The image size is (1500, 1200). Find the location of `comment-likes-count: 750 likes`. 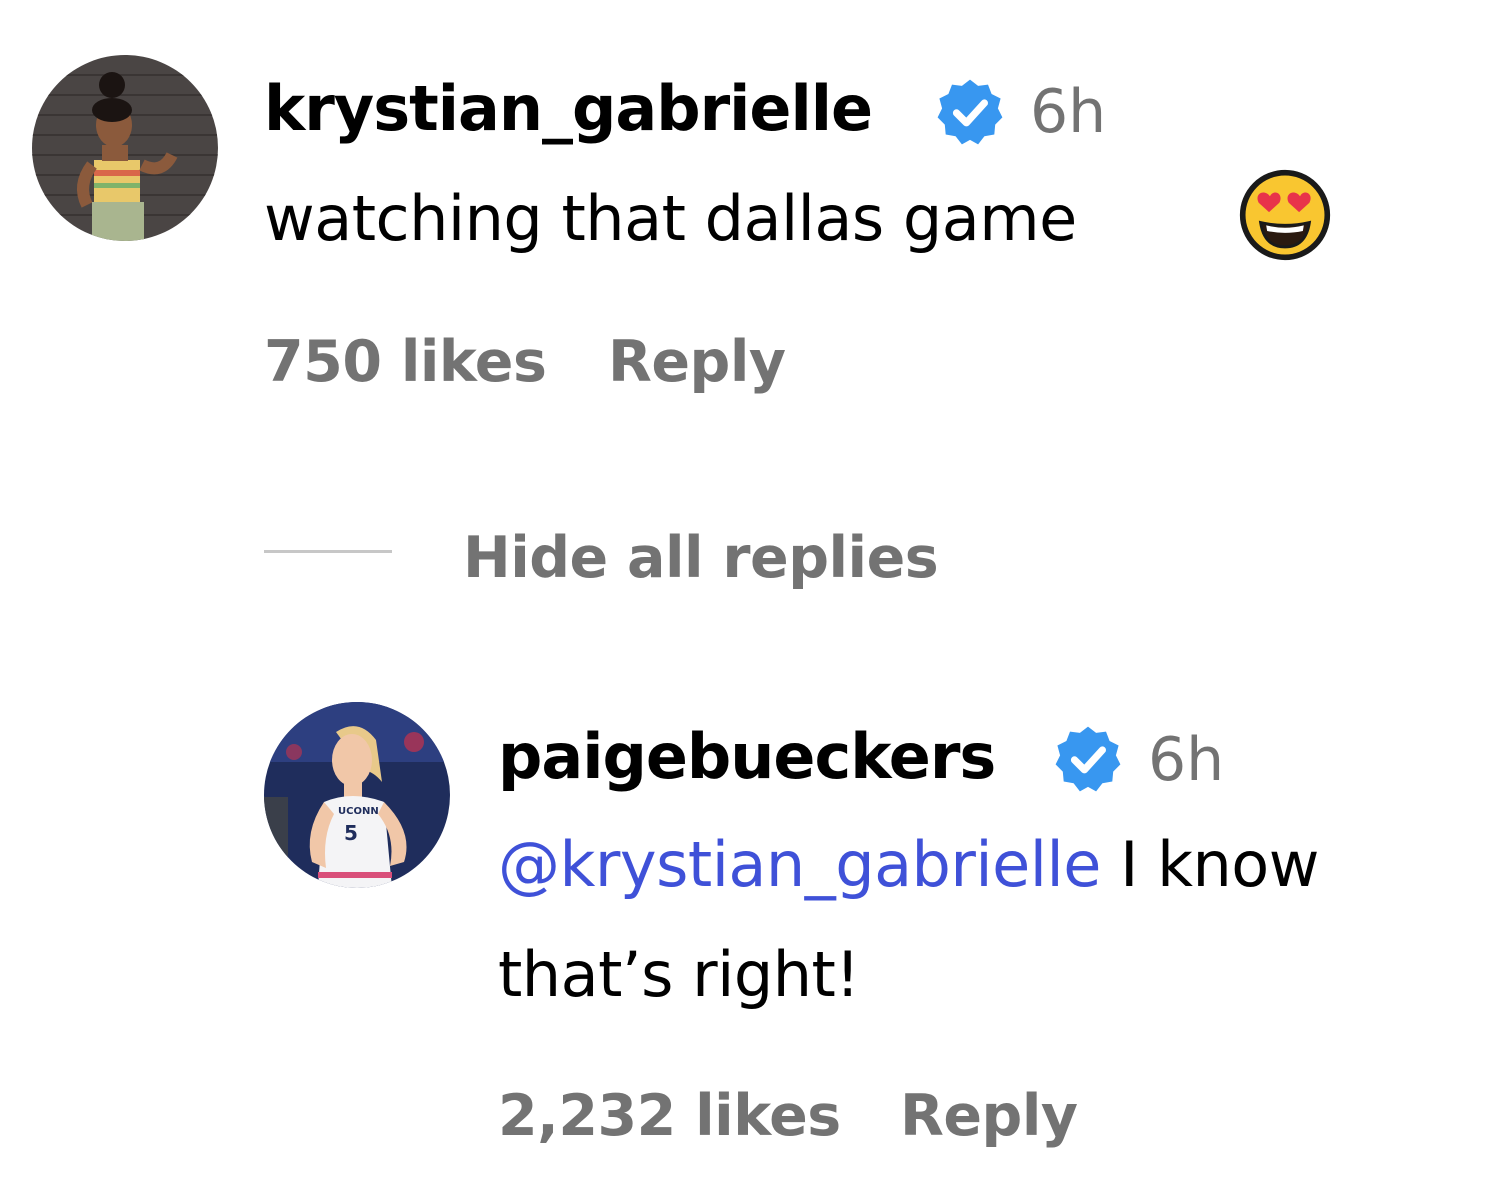

comment-likes-count: 750 likes is located at coordinates (405, 362).